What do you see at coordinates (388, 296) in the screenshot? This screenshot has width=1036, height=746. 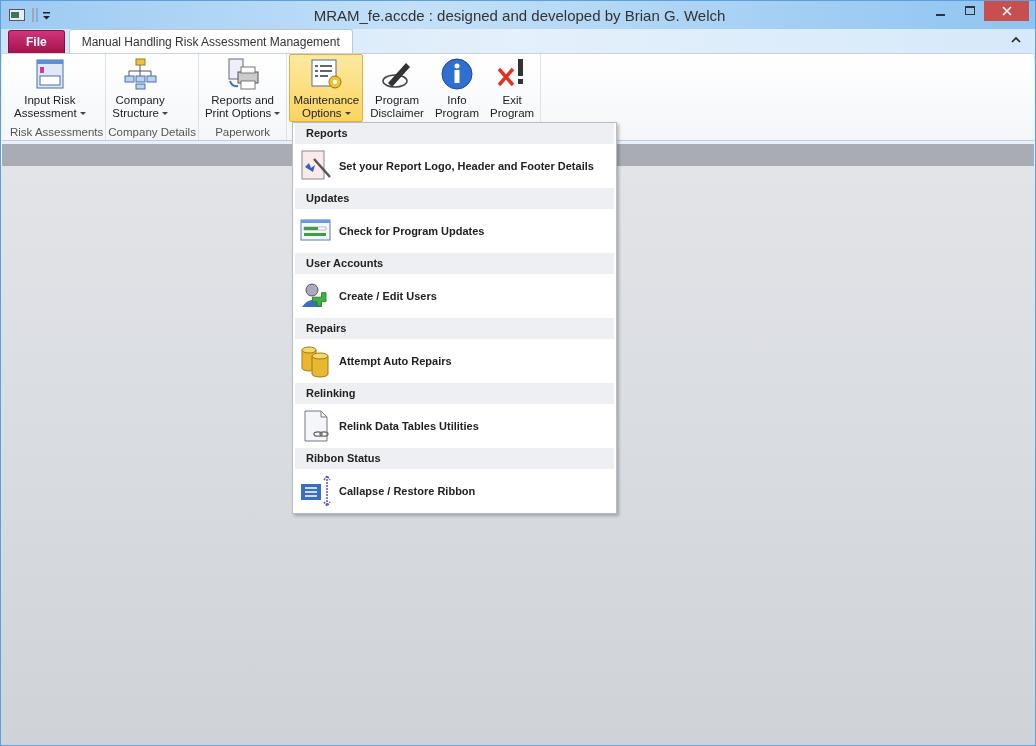 I see `menu-item-label: Create / Edit Users` at bounding box center [388, 296].